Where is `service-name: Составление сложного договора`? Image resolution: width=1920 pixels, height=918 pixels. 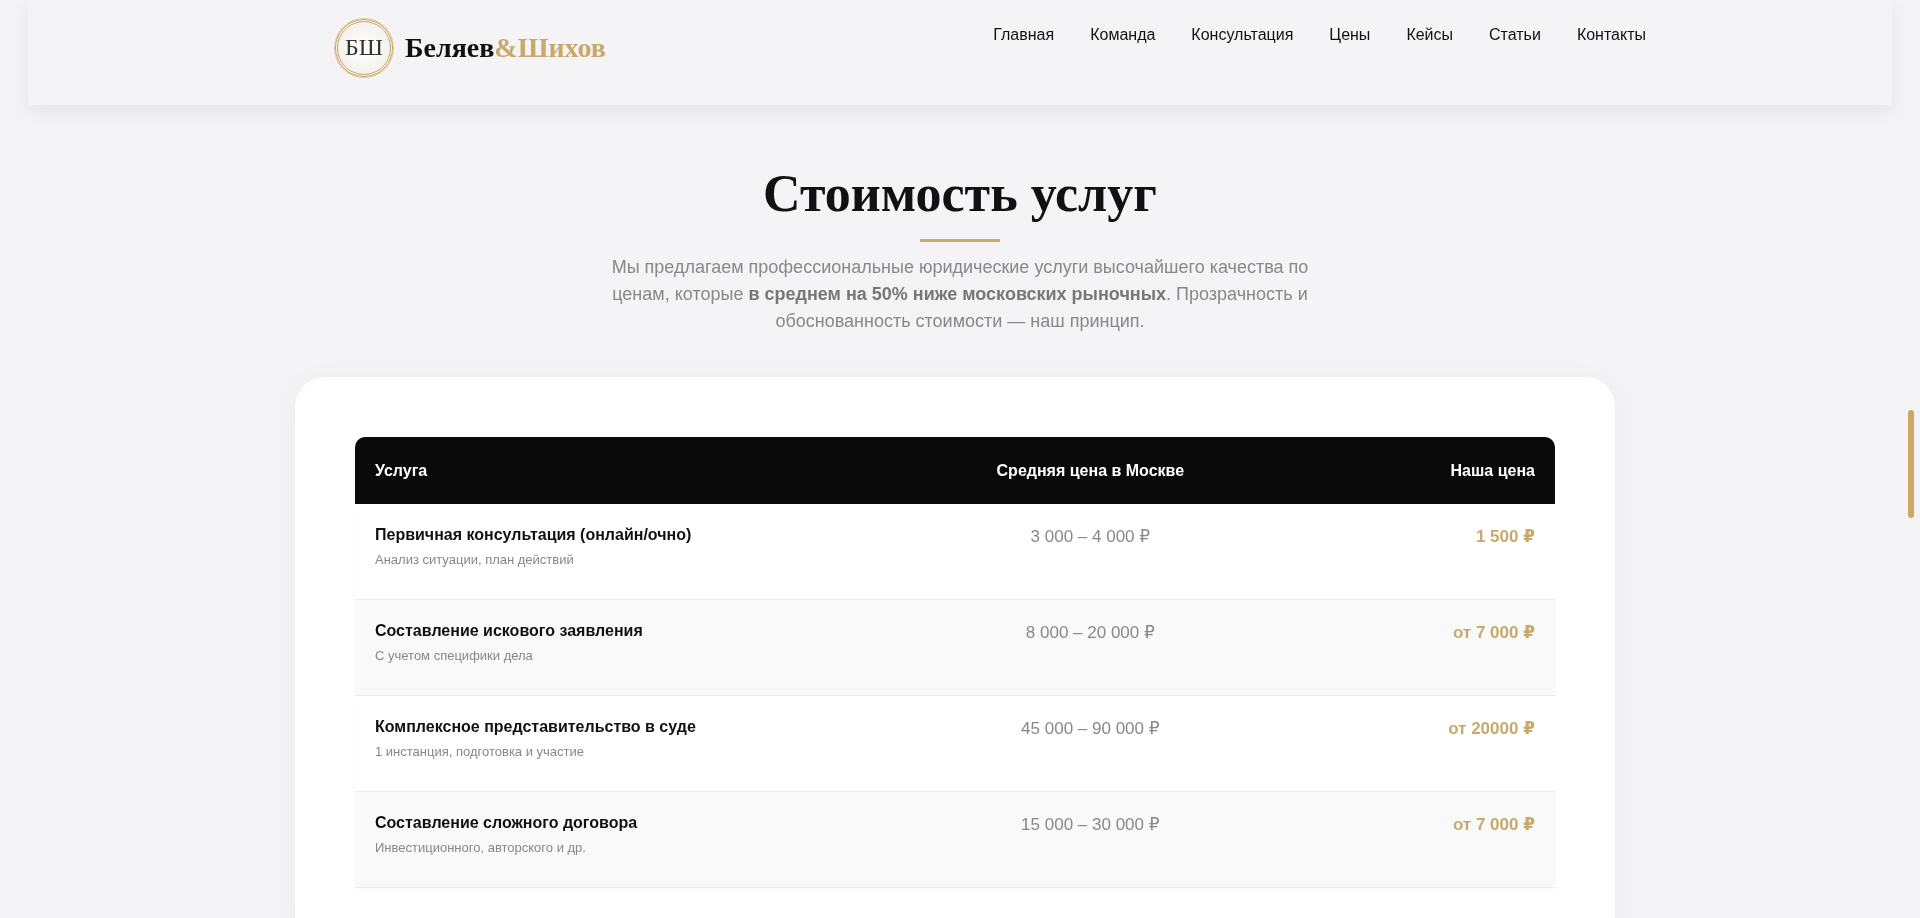 service-name: Составление сложного договора is located at coordinates (506, 823).